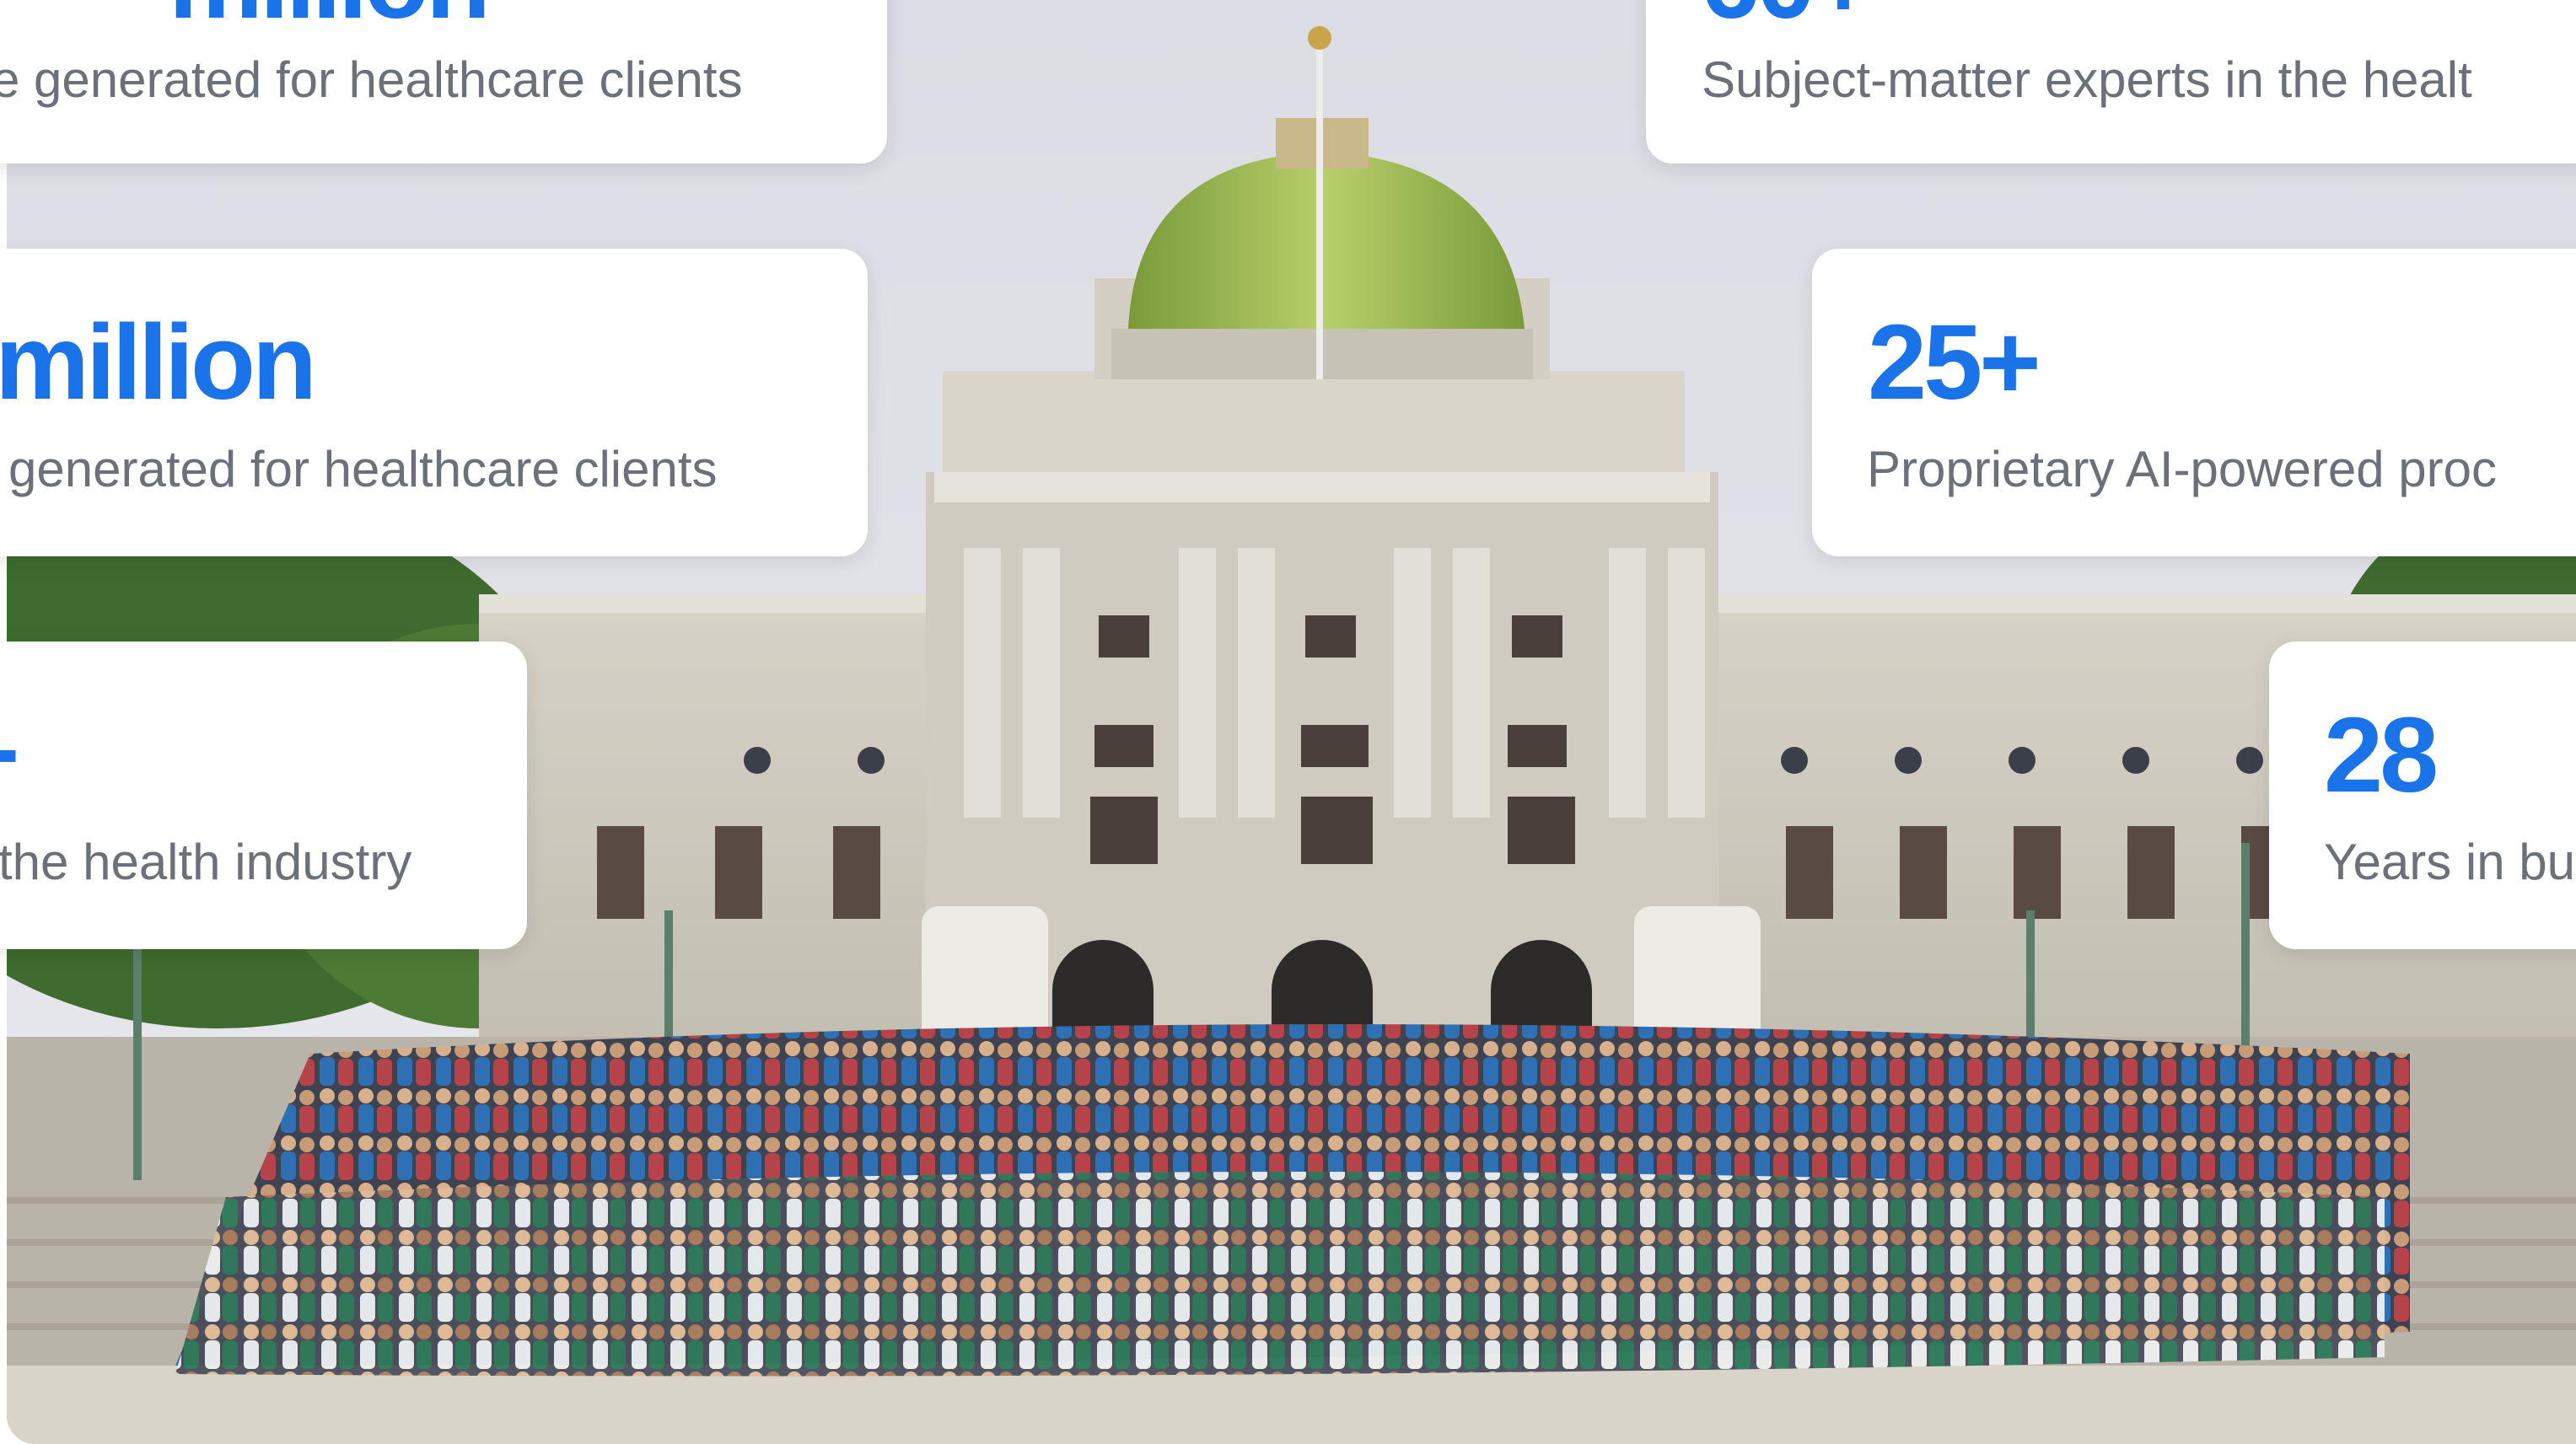 This screenshot has height=1444, width=2576. What do you see at coordinates (2183, 469) in the screenshot?
I see `stat-label: Proprietary AI-powered proc` at bounding box center [2183, 469].